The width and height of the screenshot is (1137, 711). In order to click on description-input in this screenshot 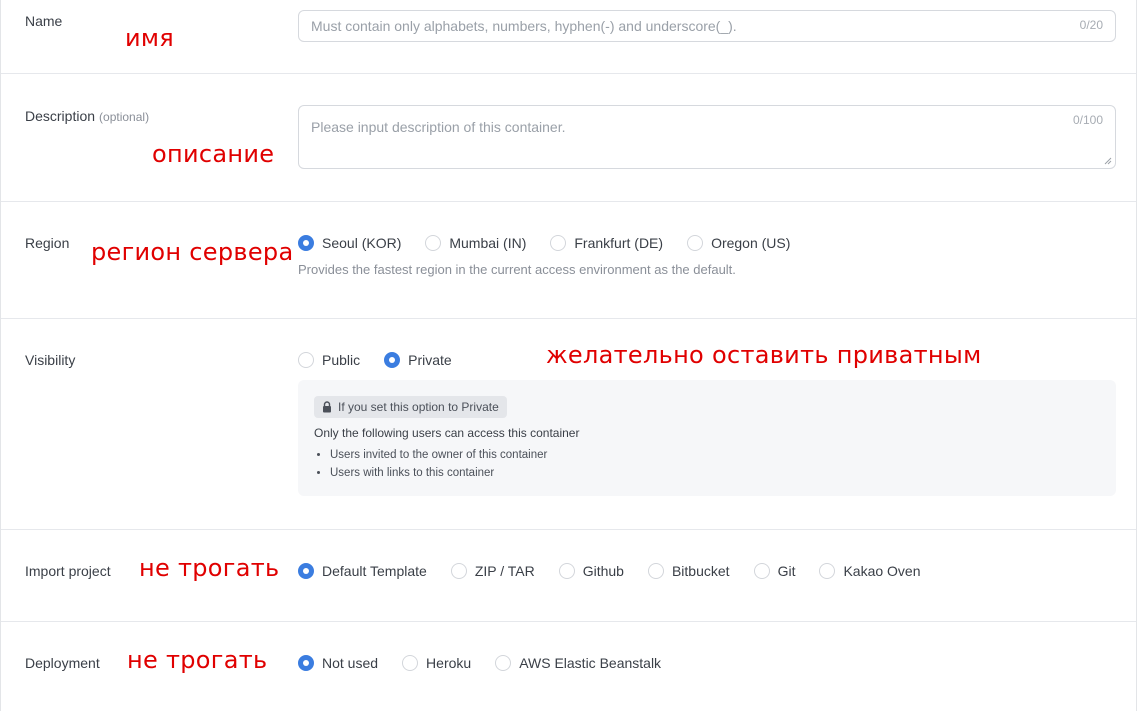, I will do `click(707, 137)`.